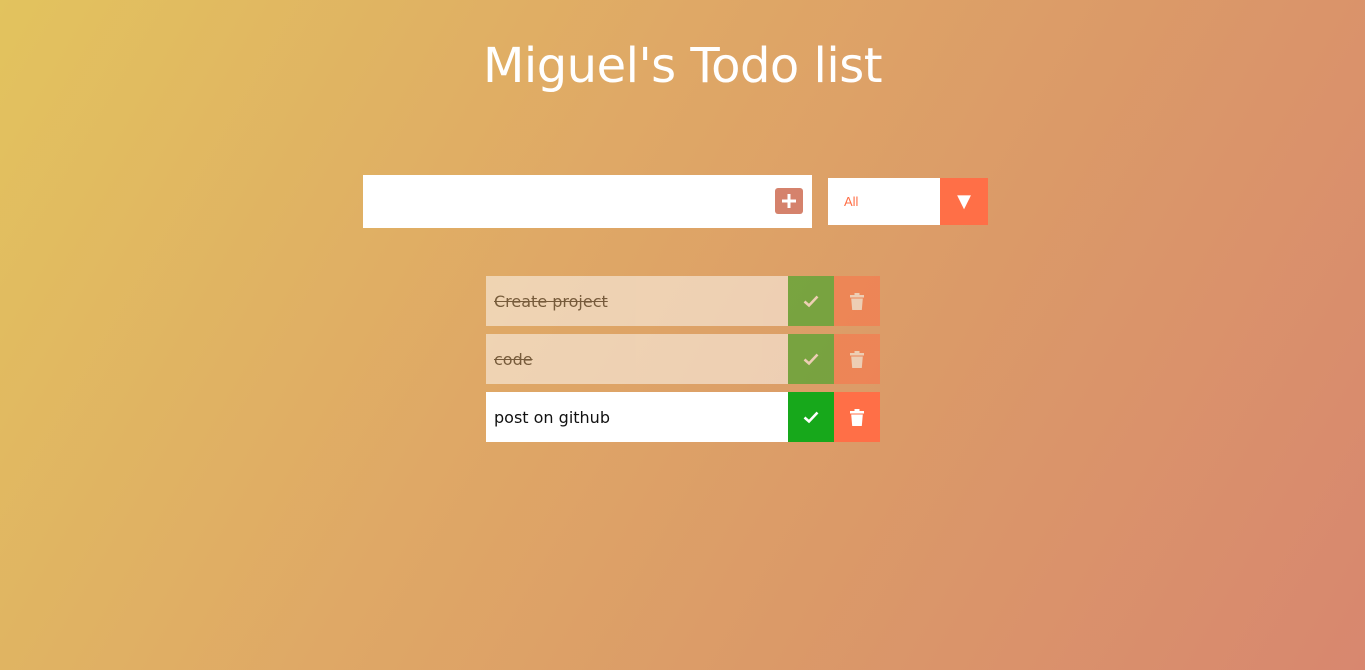 This screenshot has height=670, width=1365. I want to click on triangle-down-icon: ▼, so click(964, 201).